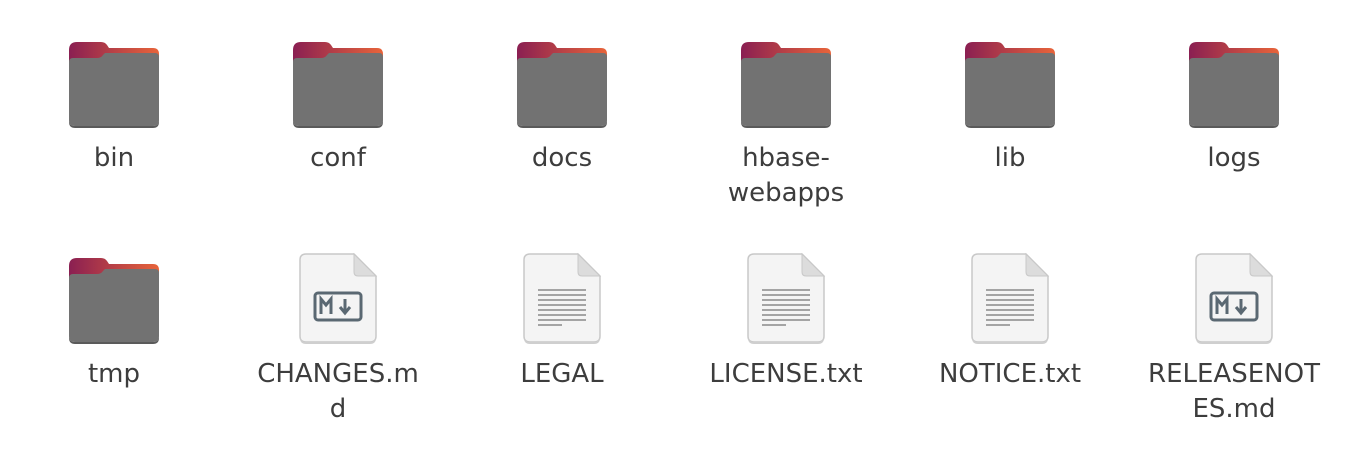 The height and width of the screenshot is (454, 1351). I want to click on file-item-lib: lib, so click(1010, 106).